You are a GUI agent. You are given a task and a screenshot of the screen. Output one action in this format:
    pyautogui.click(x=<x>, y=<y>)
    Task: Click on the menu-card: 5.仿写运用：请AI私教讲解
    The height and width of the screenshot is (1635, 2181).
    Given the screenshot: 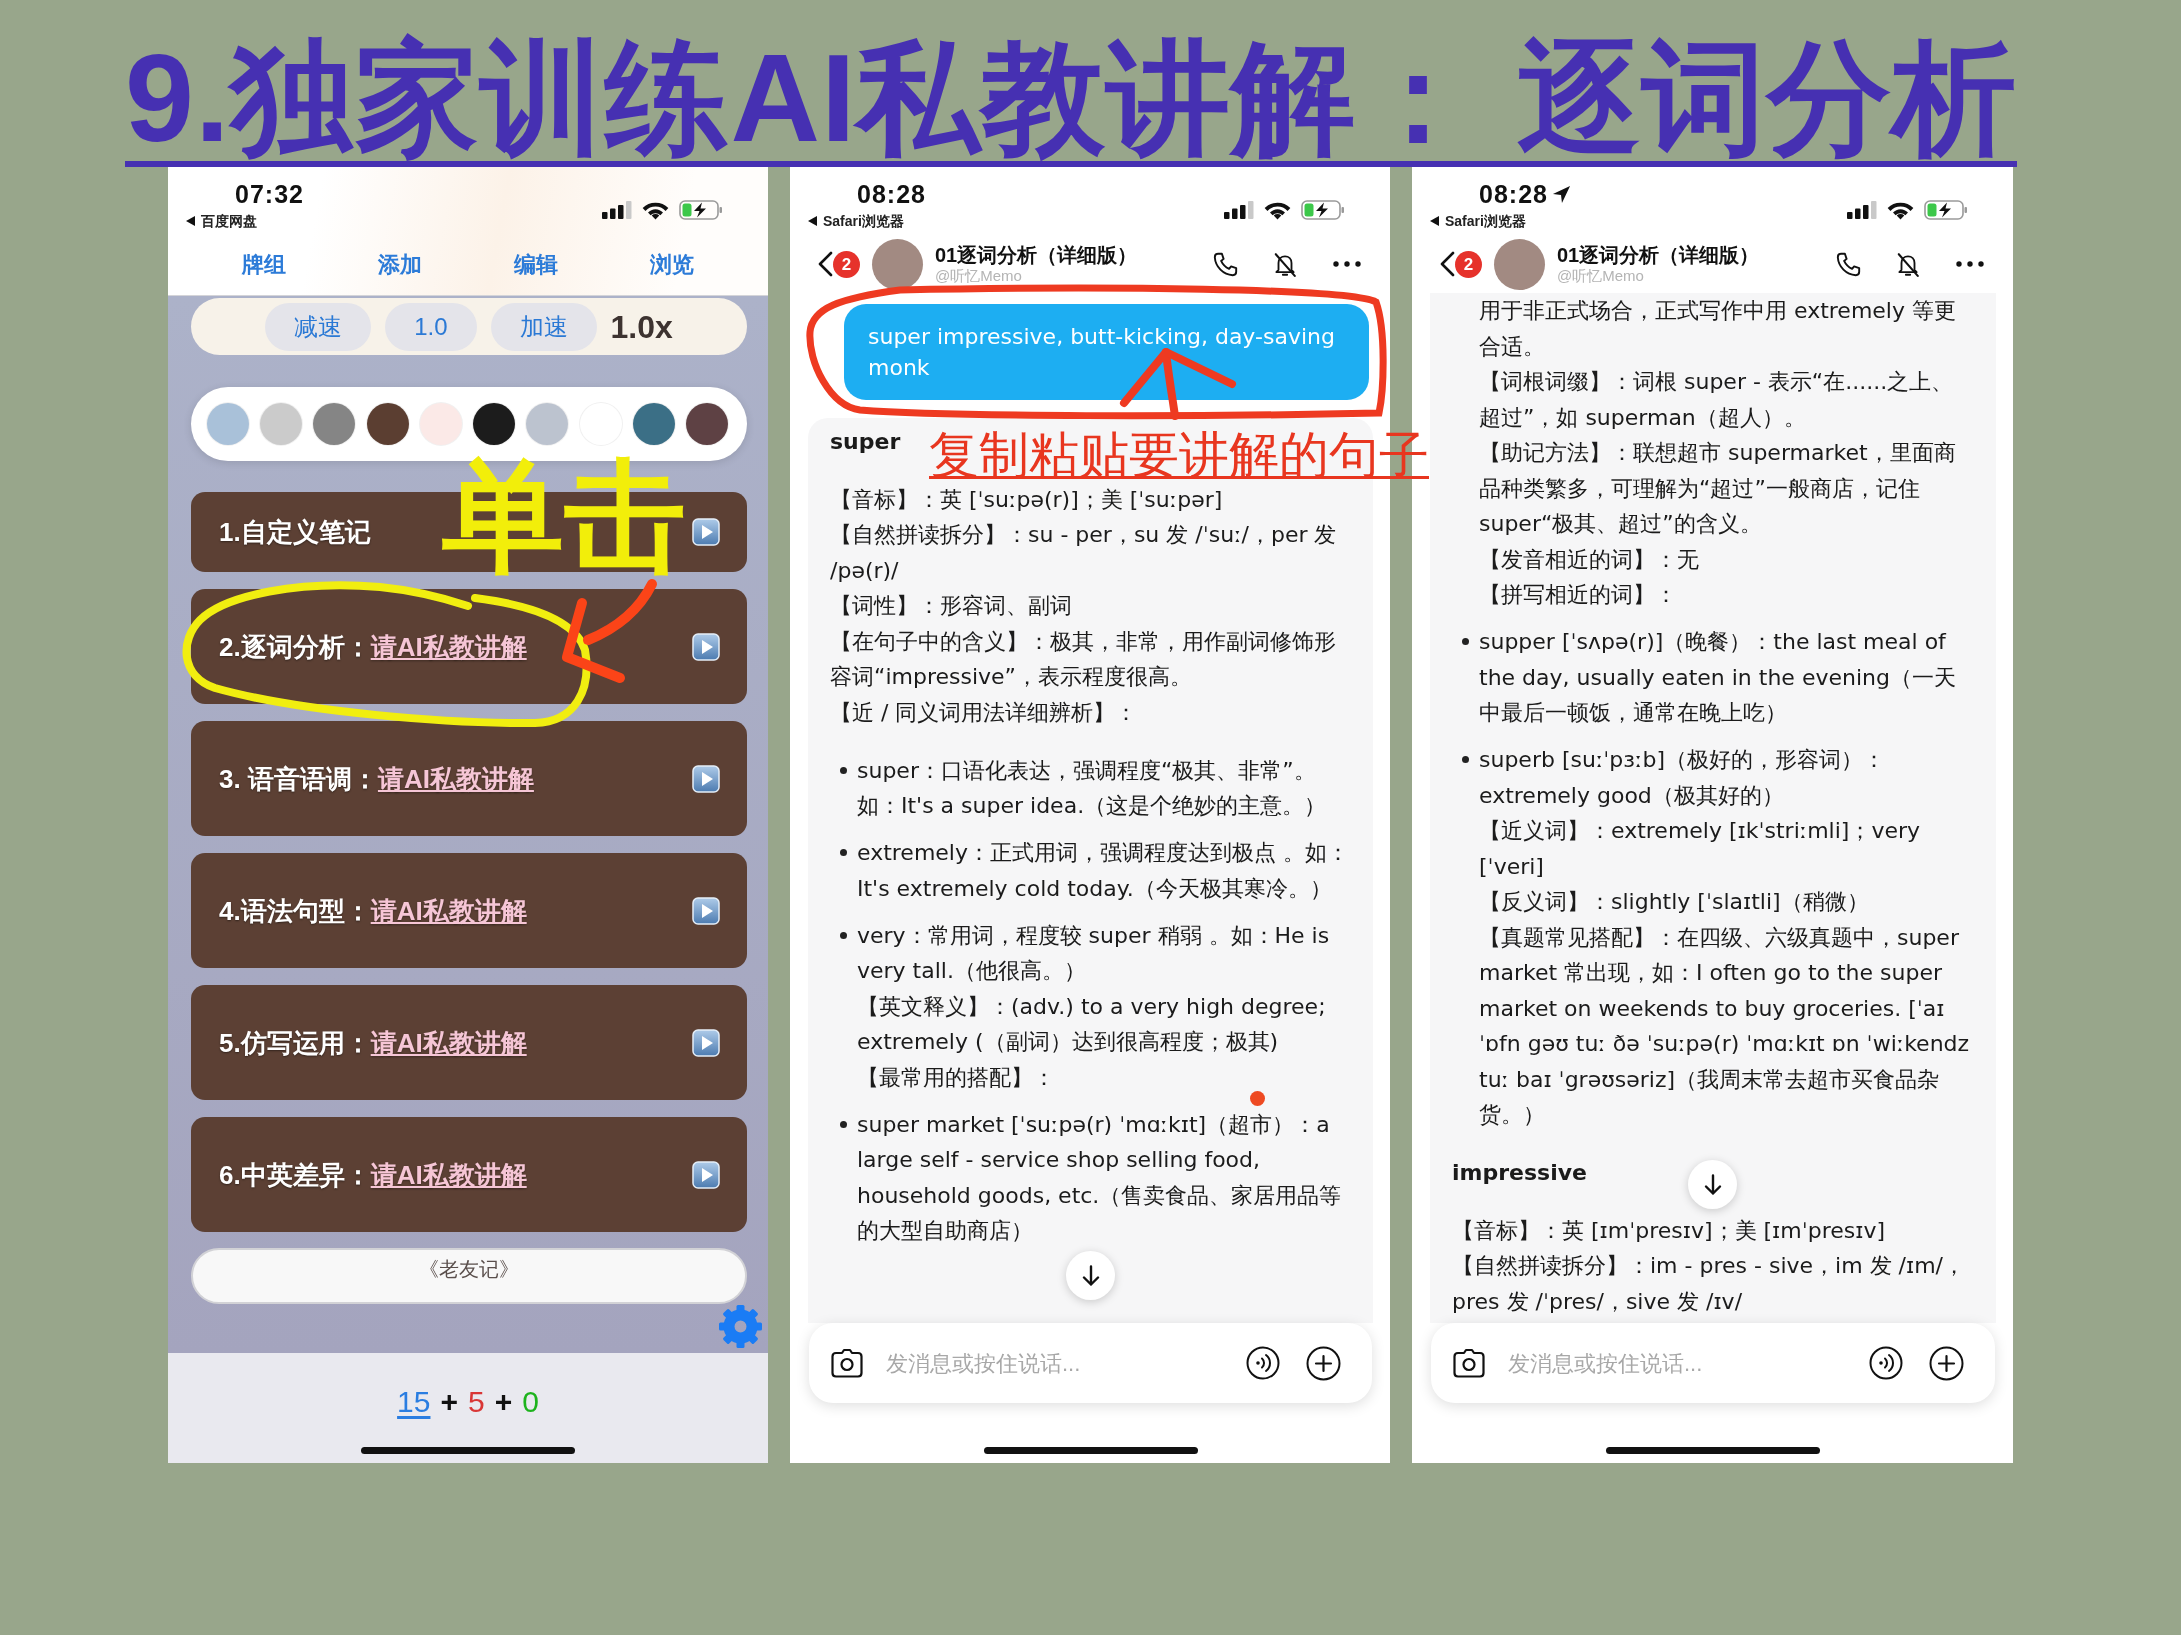 What is the action you would take?
    pyautogui.click(x=469, y=1042)
    